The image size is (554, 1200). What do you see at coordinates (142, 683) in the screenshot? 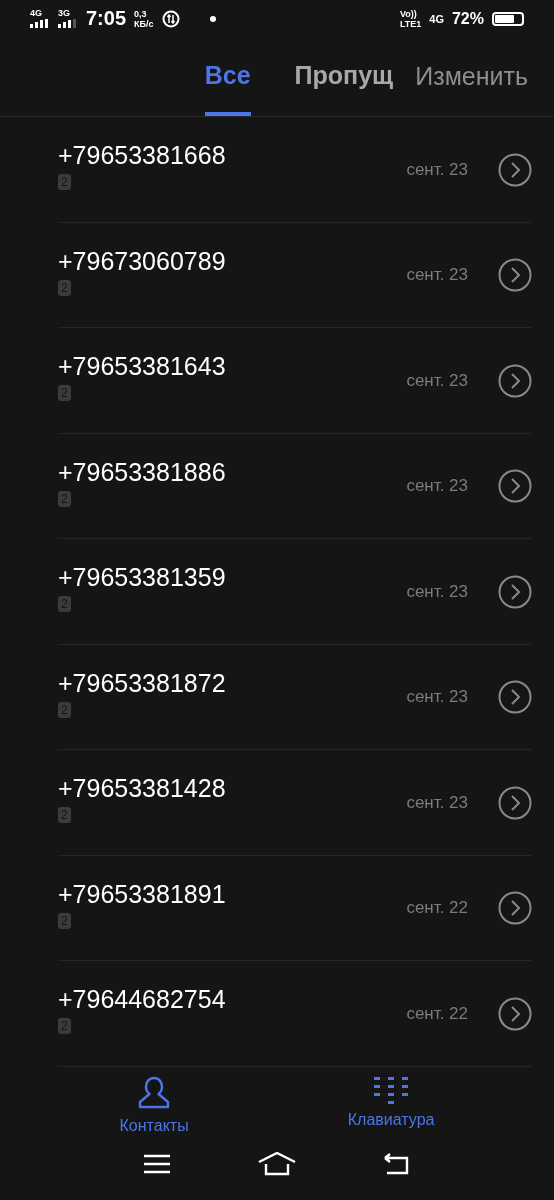
I see `phone-number: +79653381872` at bounding box center [142, 683].